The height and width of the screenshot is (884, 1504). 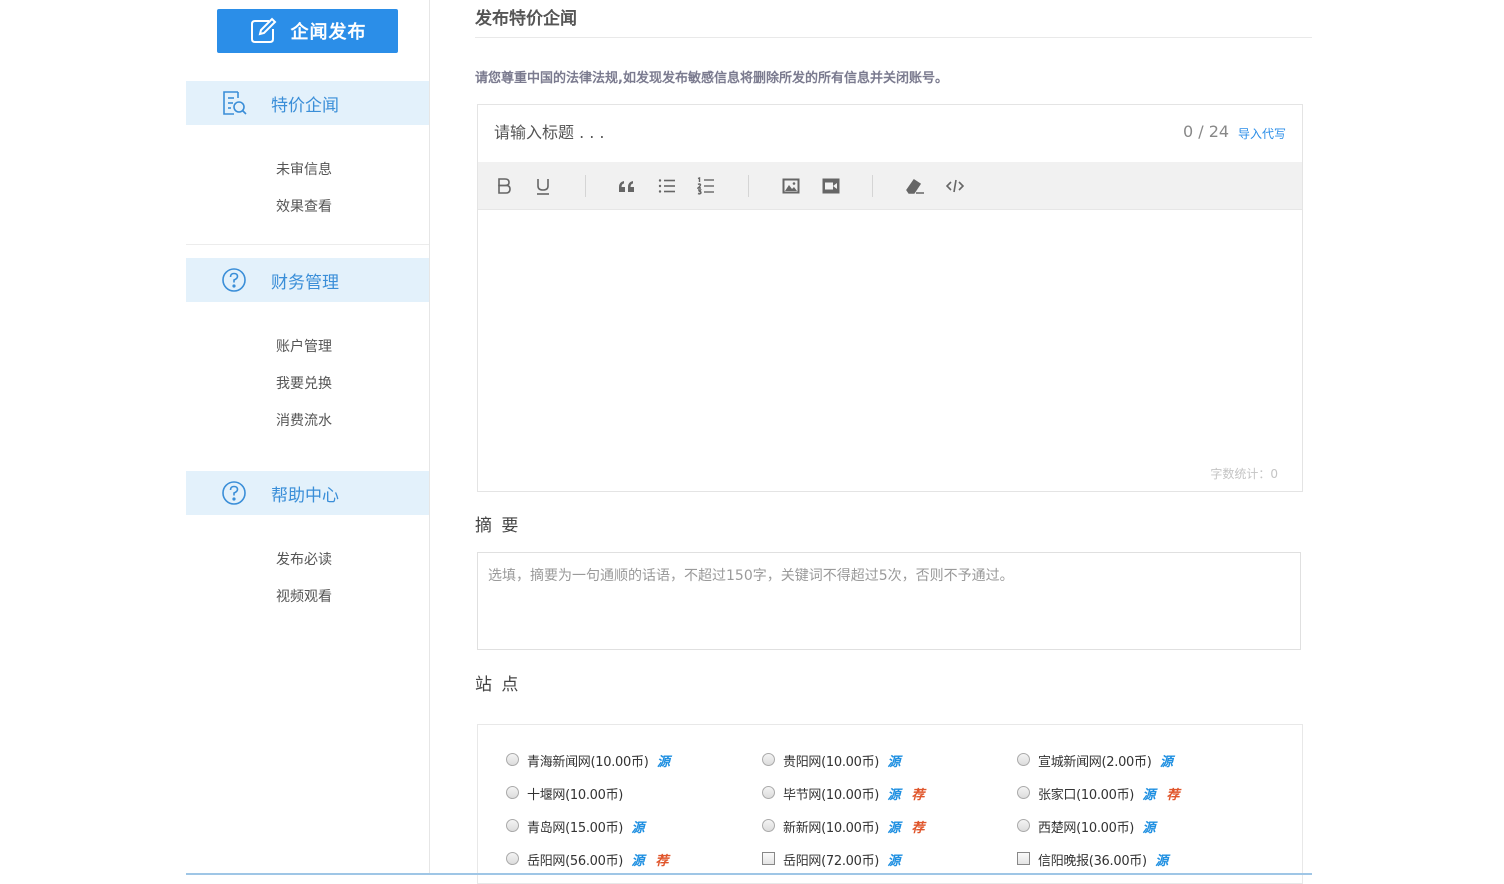 I want to click on publish-button-label: 企闻发布, so click(x=328, y=32).